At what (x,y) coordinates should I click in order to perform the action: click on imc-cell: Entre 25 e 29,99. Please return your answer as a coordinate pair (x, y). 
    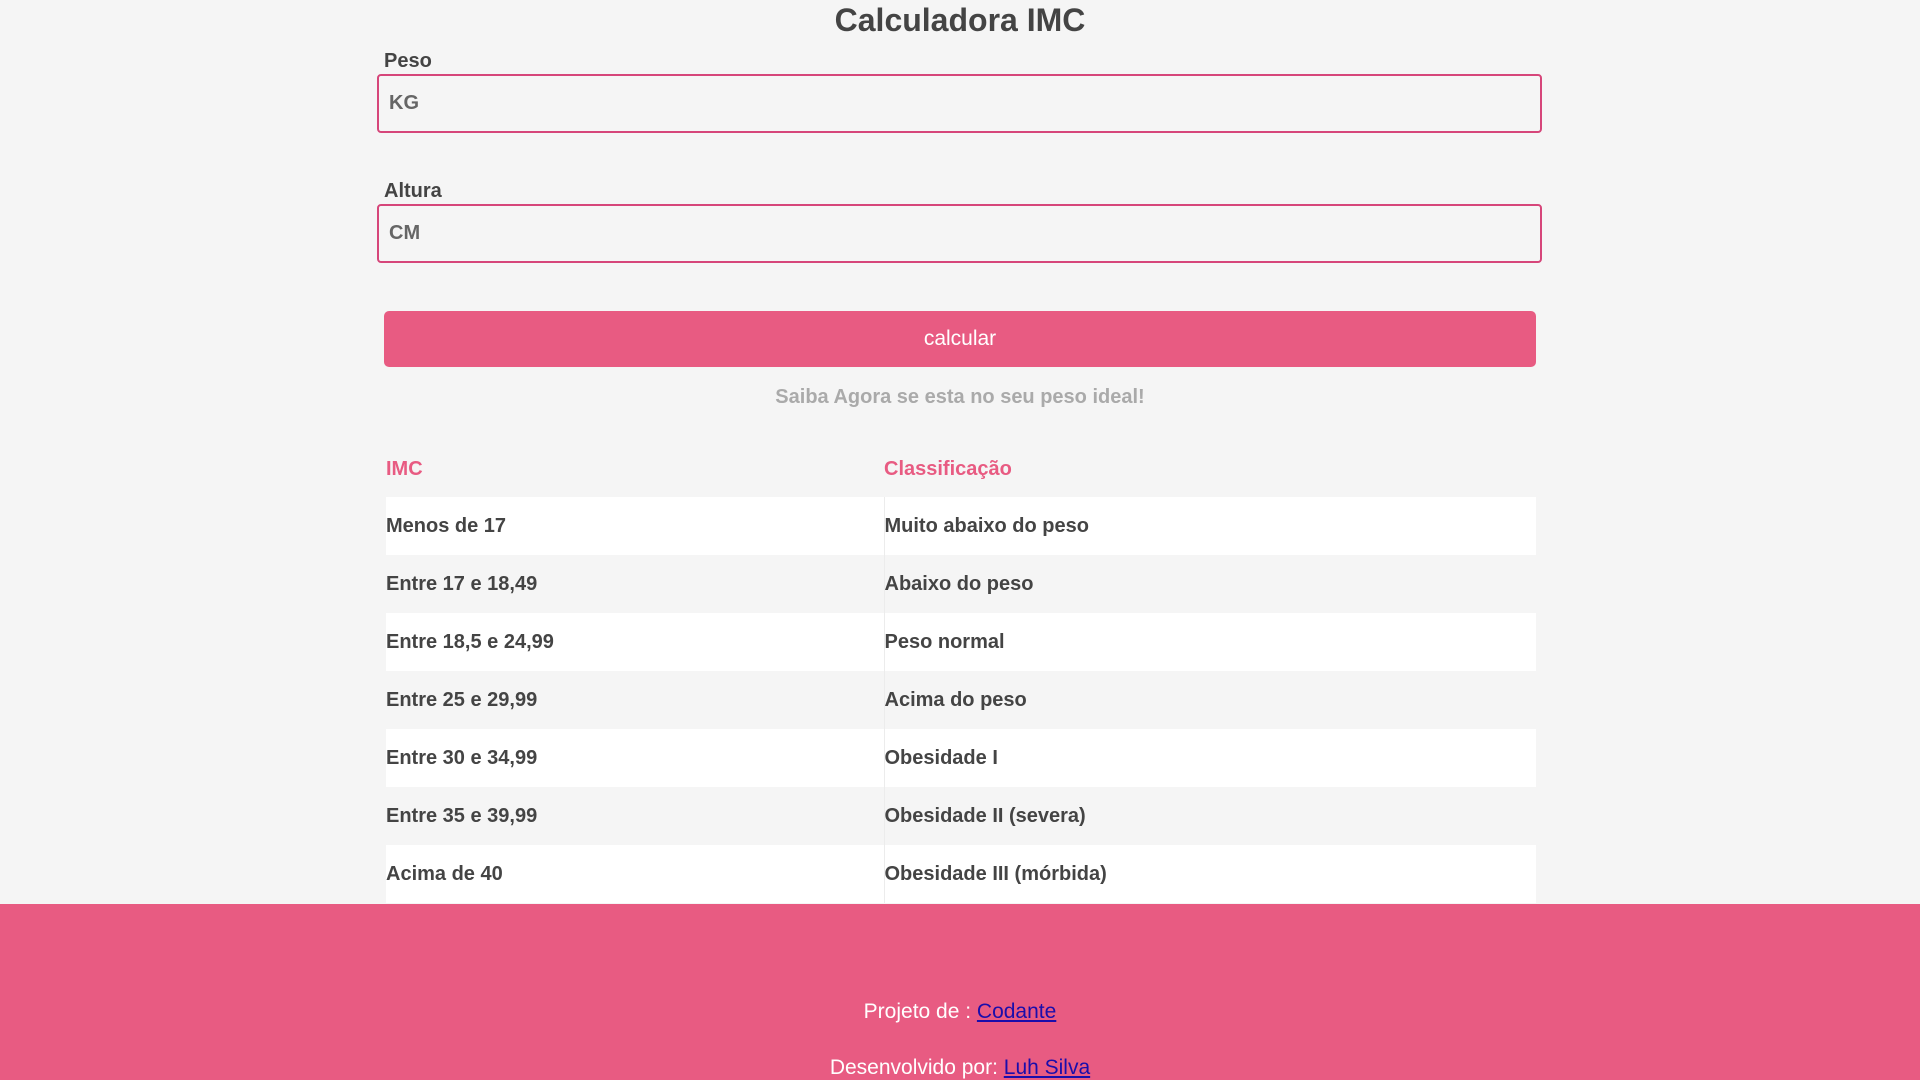
    Looking at the image, I should click on (635, 700).